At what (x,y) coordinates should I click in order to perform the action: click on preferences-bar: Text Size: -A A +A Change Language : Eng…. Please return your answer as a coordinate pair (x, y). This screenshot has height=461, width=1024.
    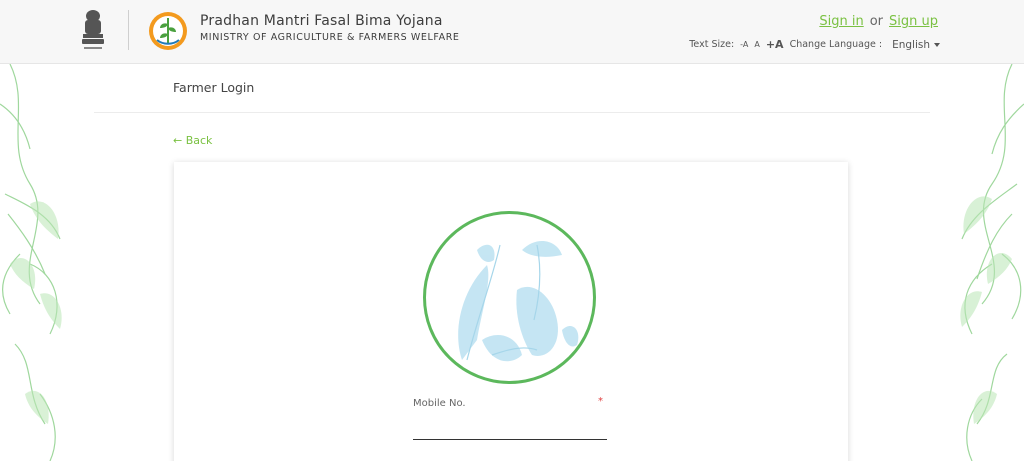
    Looking at the image, I should click on (814, 44).